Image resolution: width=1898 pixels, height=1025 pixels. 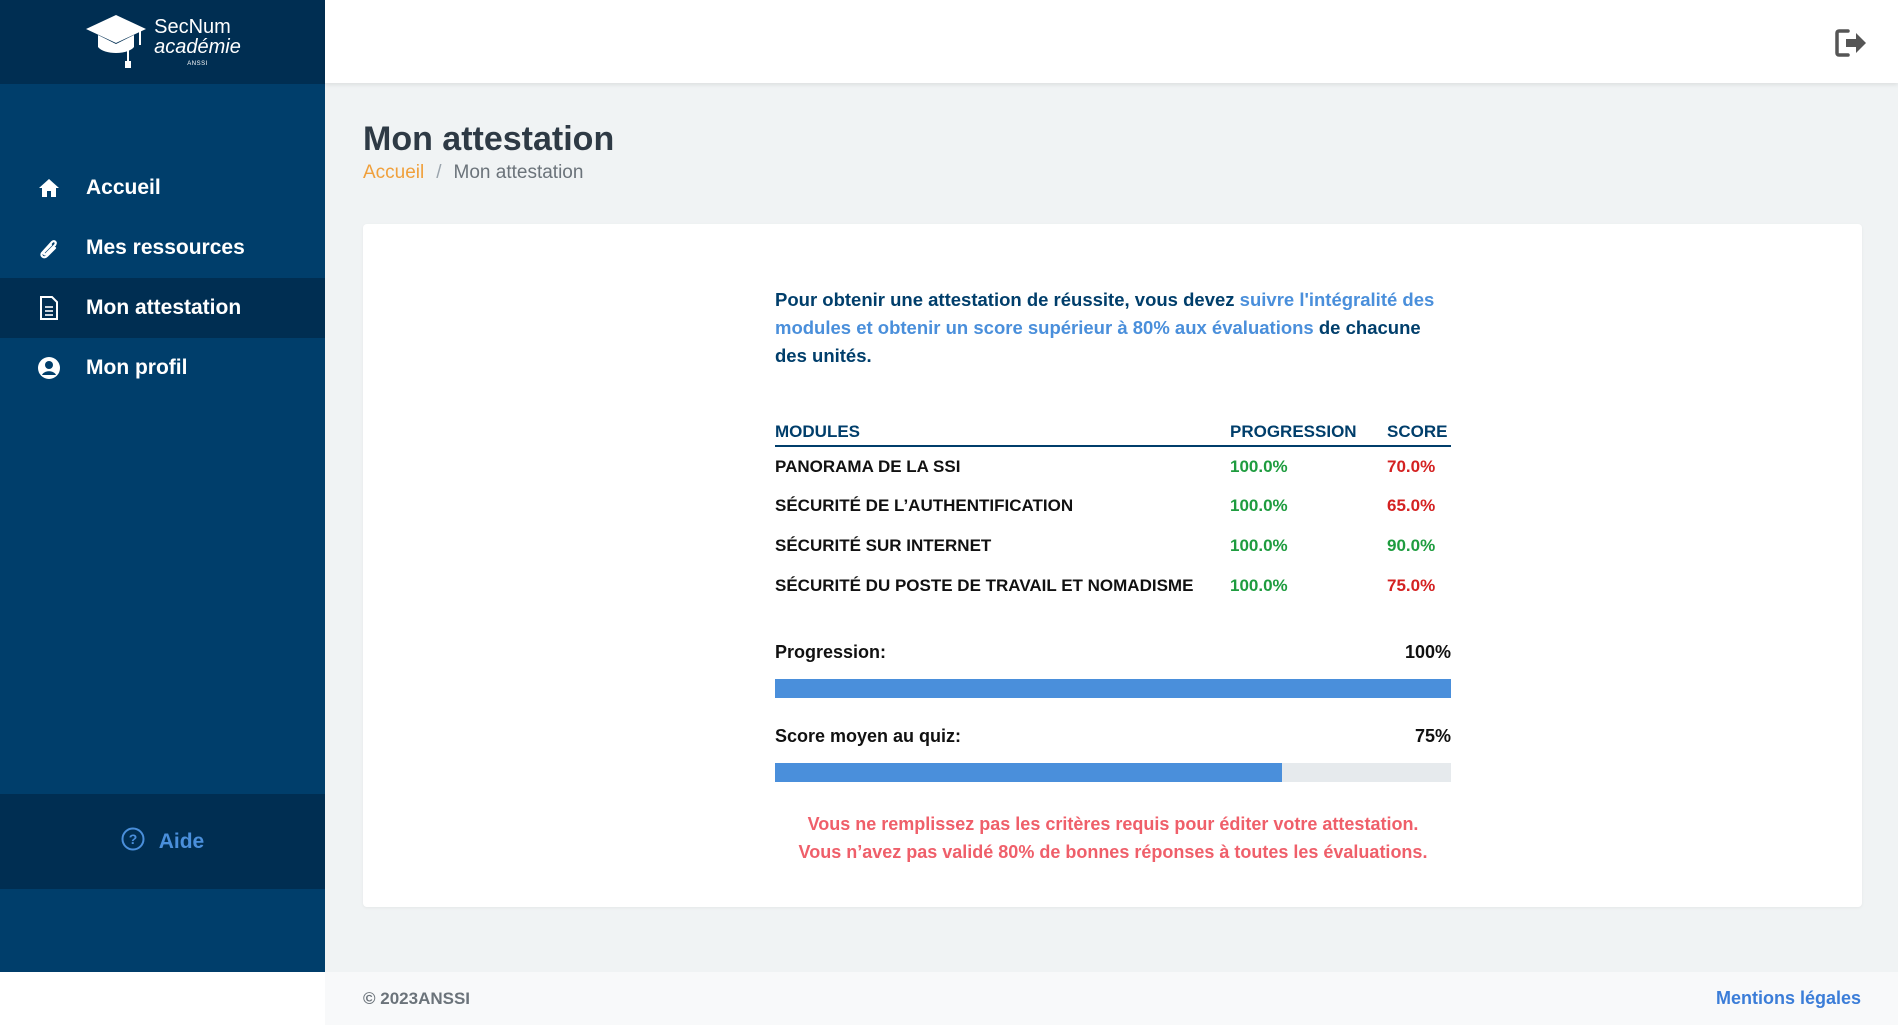 What do you see at coordinates (1411, 466) in the screenshot?
I see `module-score: 70.0%` at bounding box center [1411, 466].